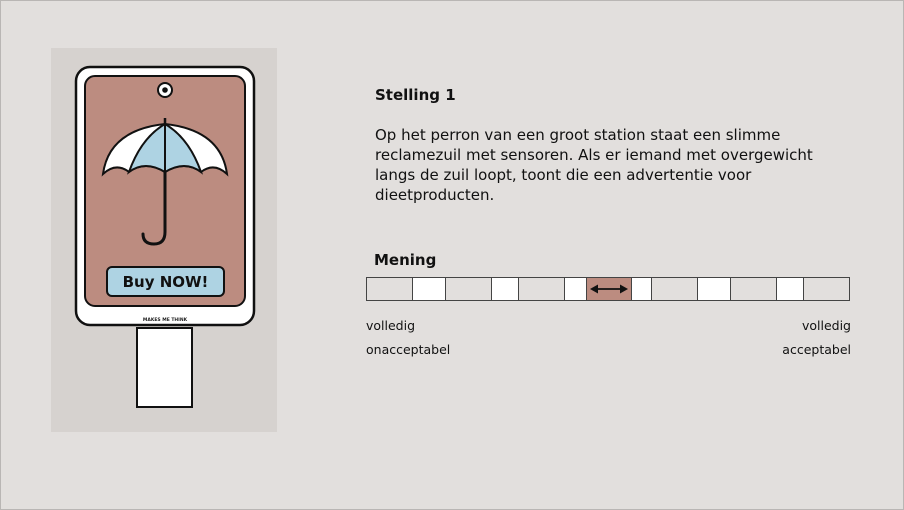 This screenshot has height=510, width=904. Describe the element at coordinates (165, 236) in the screenshot. I see `billboard-illustration: Buy NOW! MAKES ME THINK` at that location.